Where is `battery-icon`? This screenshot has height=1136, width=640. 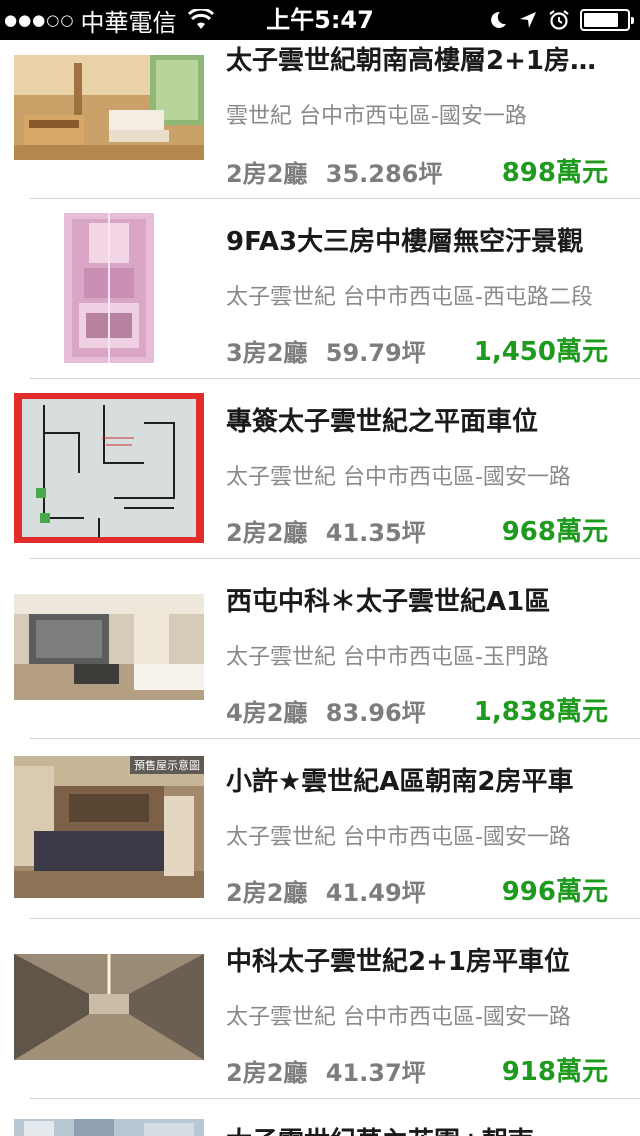 battery-icon is located at coordinates (607, 20).